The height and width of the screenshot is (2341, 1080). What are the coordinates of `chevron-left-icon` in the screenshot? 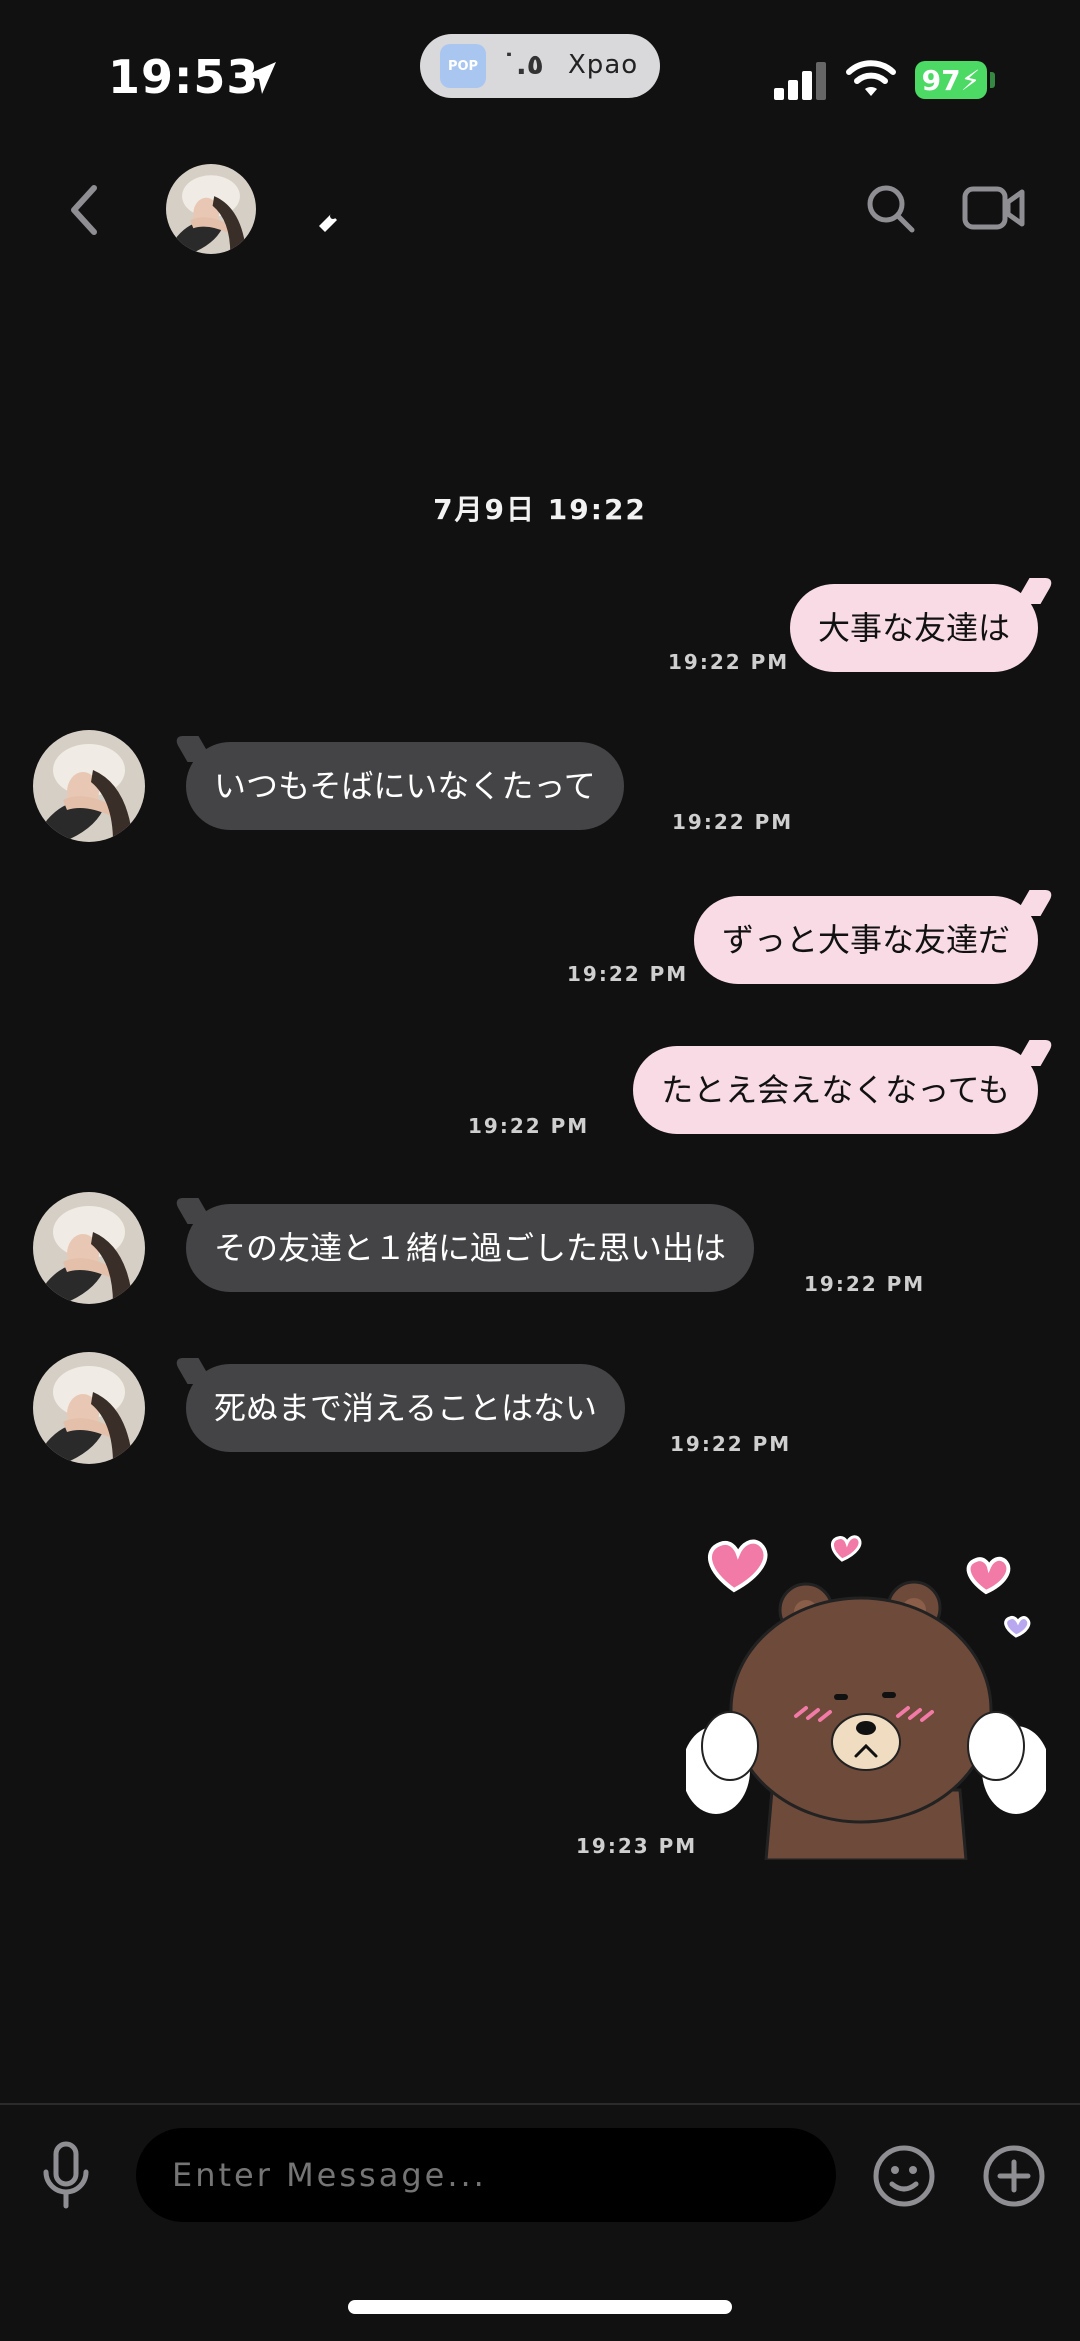 It's located at (84, 210).